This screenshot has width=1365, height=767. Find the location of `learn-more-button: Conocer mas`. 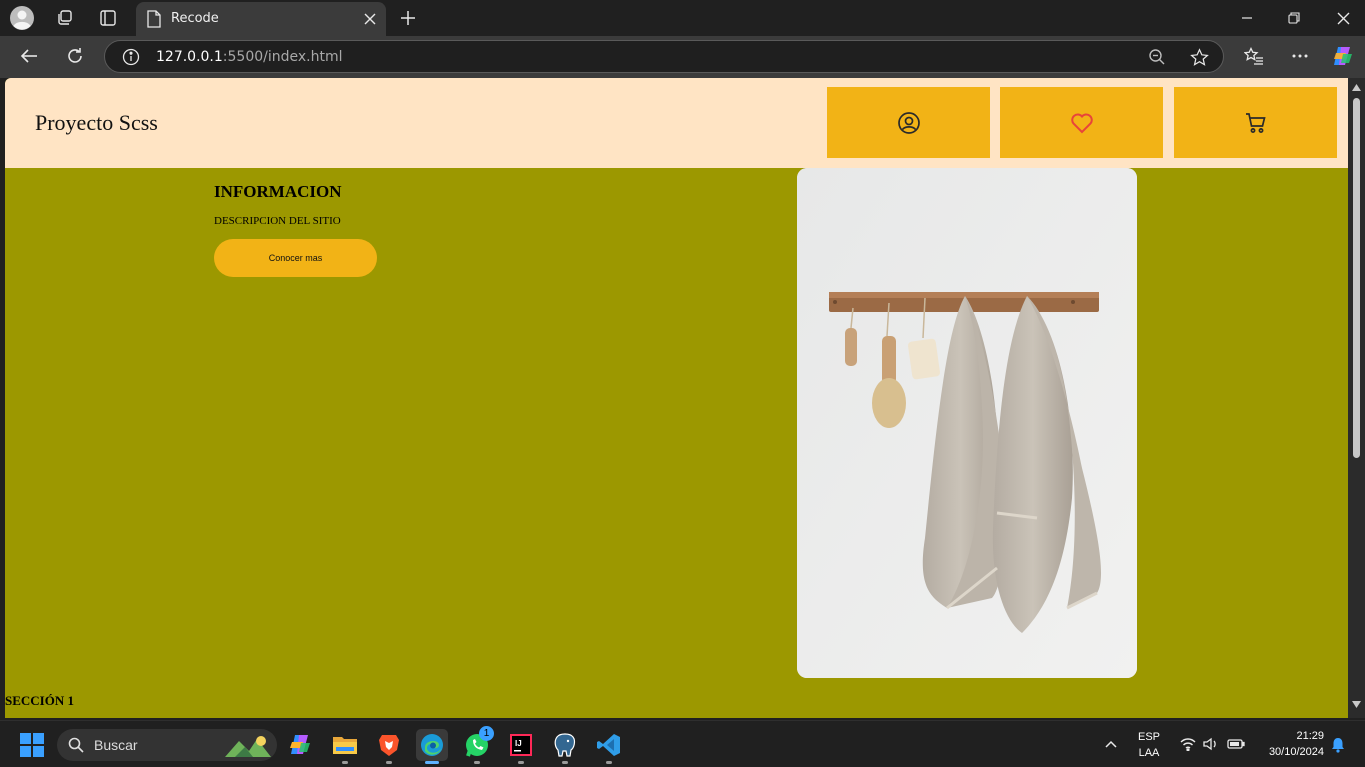

learn-more-button: Conocer mas is located at coordinates (295, 258).